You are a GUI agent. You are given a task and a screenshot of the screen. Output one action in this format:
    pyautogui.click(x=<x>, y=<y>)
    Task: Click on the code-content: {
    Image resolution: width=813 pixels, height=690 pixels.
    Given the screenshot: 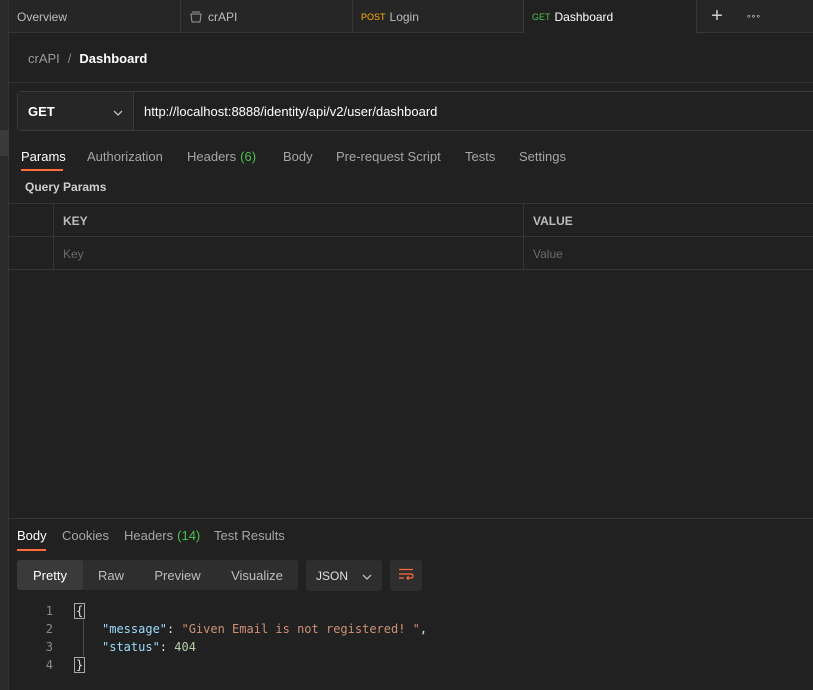 What is the action you would take?
    pyautogui.click(x=80, y=611)
    